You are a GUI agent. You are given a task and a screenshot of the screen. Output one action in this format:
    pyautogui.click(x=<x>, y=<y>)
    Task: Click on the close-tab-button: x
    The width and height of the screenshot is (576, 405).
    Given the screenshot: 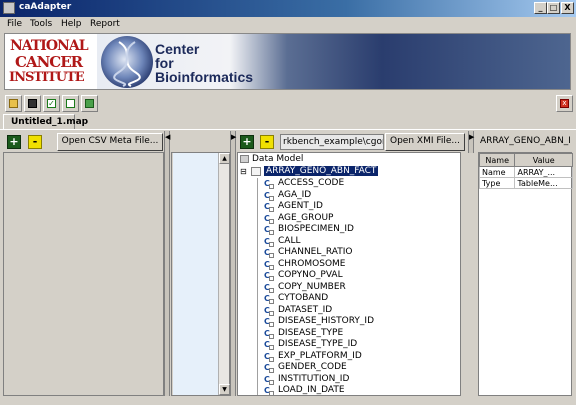 What is the action you would take?
    pyautogui.click(x=564, y=103)
    